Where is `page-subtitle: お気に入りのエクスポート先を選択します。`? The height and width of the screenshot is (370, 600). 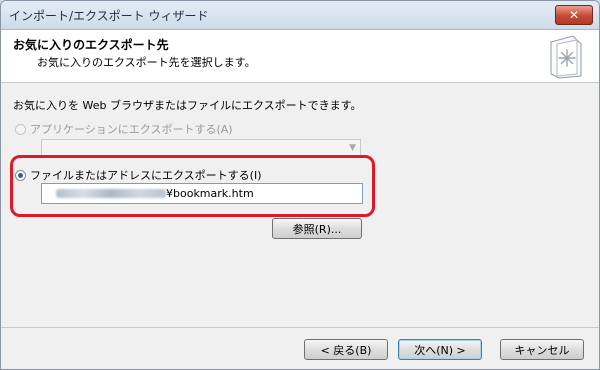
page-subtitle: お気に入りのエクスポート先を選択します。 is located at coordinates (146, 62).